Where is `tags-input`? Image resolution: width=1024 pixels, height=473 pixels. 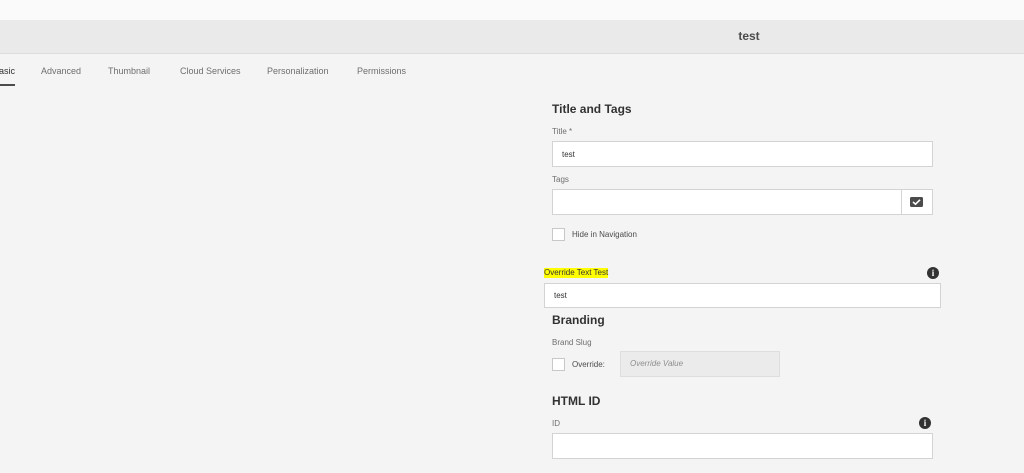 tags-input is located at coordinates (727, 202).